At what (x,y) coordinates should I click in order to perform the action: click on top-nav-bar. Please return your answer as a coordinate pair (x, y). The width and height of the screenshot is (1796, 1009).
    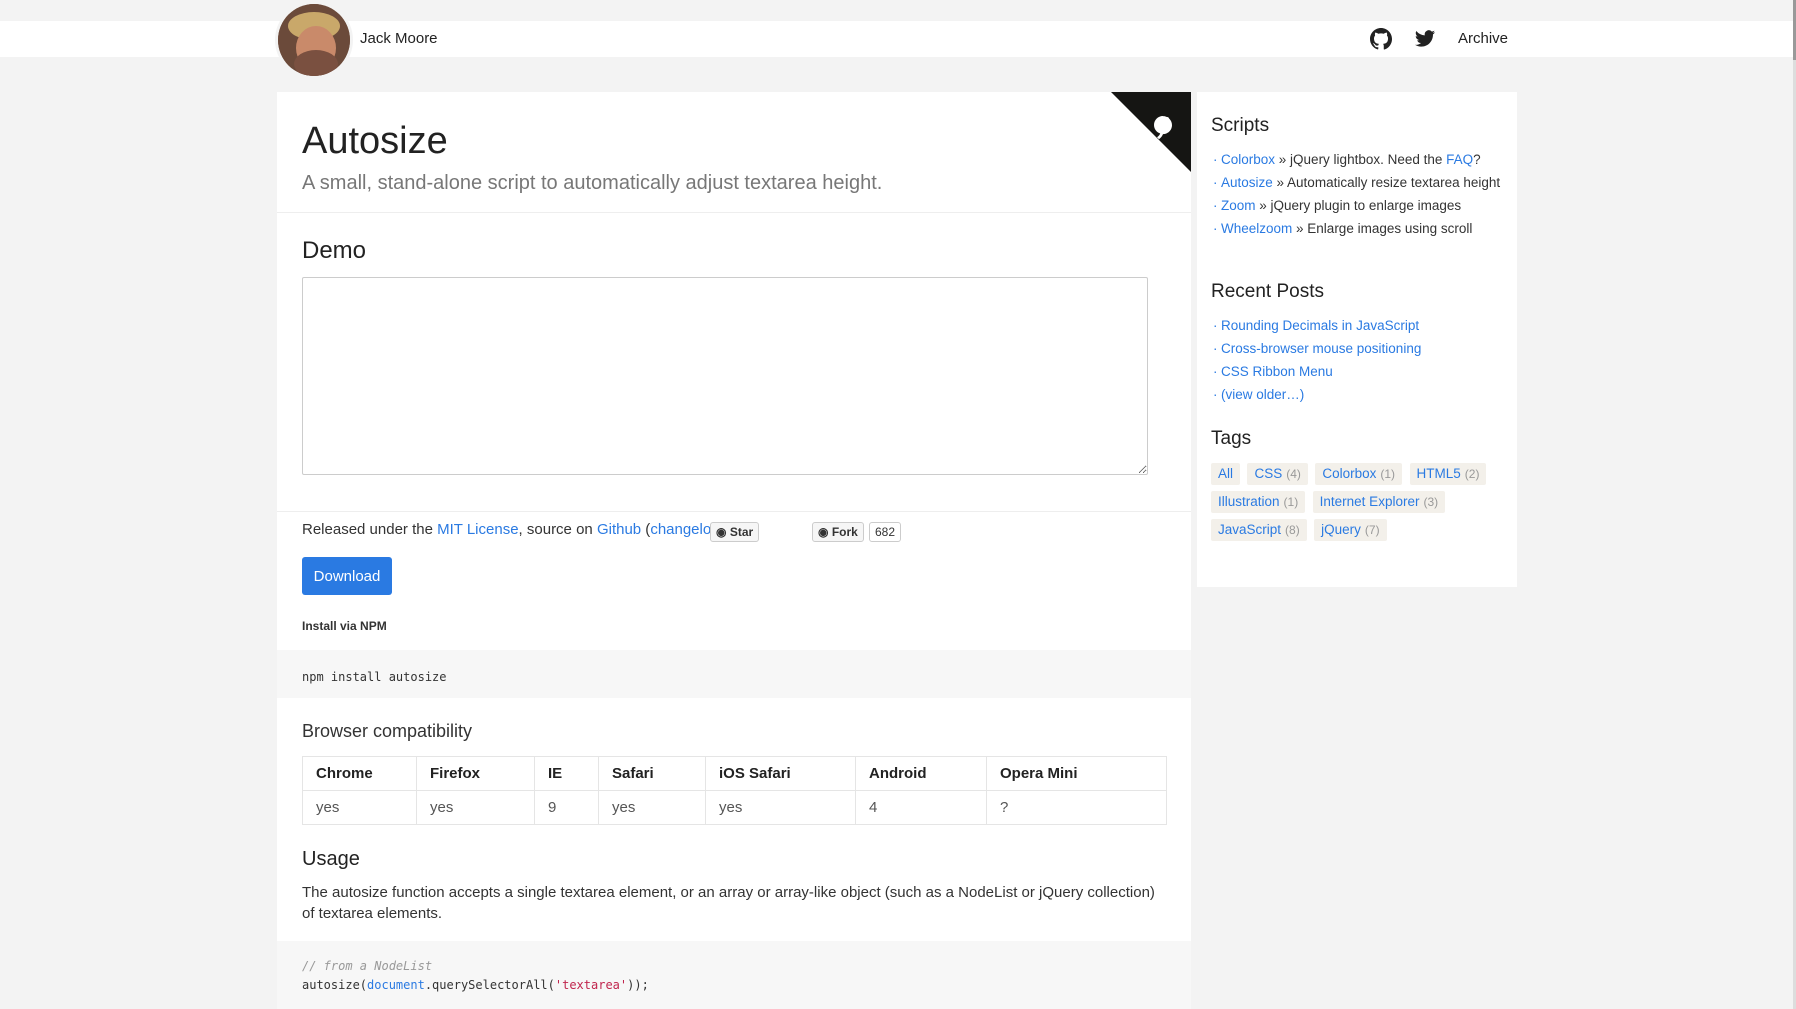
    Looking at the image, I should click on (896, 39).